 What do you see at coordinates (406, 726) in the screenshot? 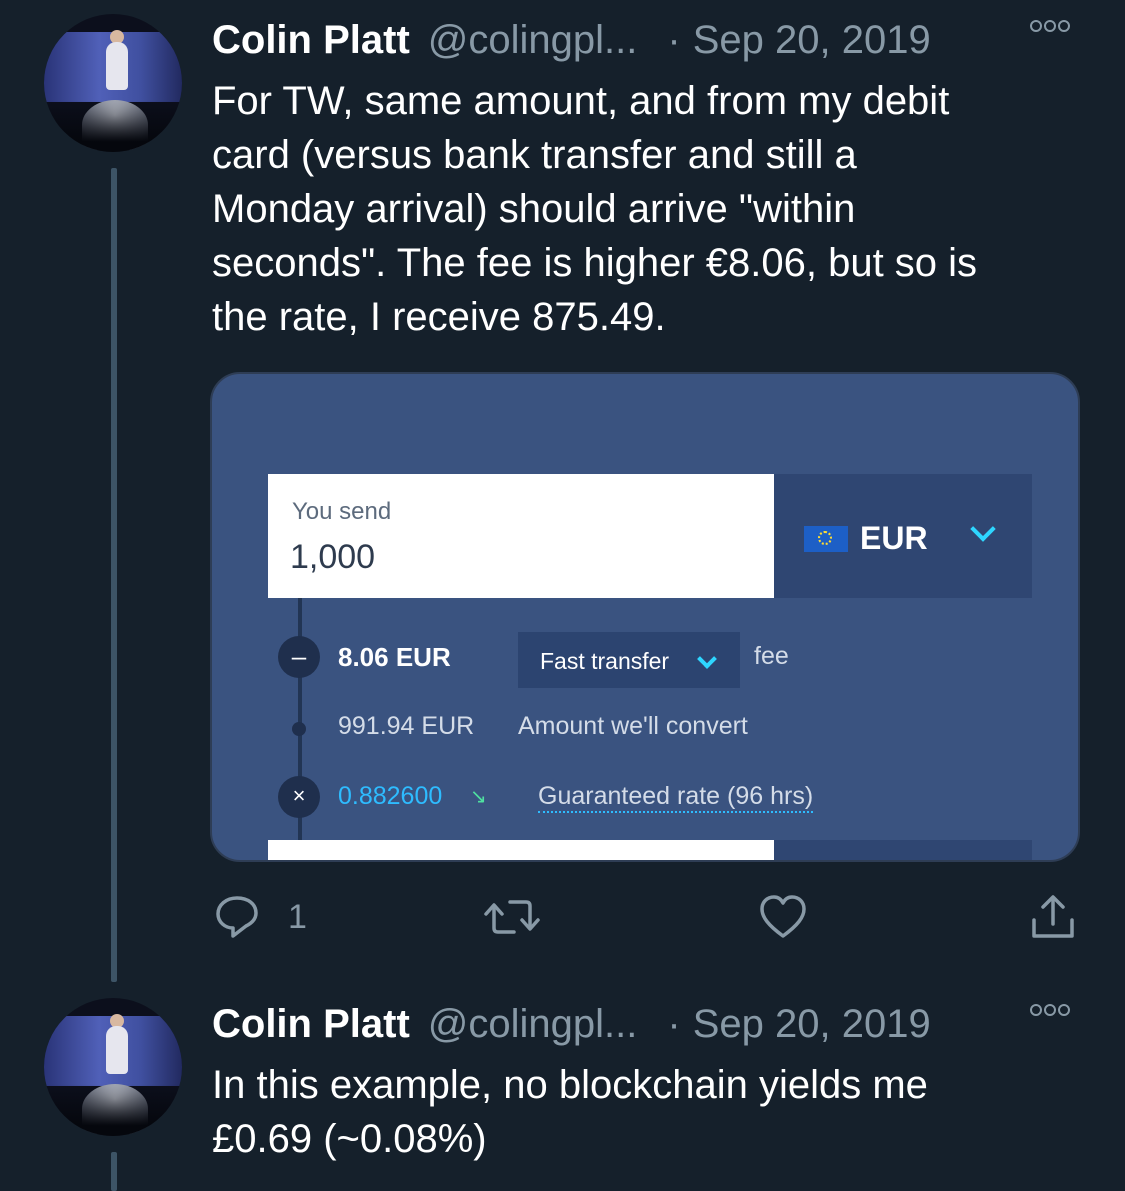
I see `convert-amount: 991.94 EUR` at bounding box center [406, 726].